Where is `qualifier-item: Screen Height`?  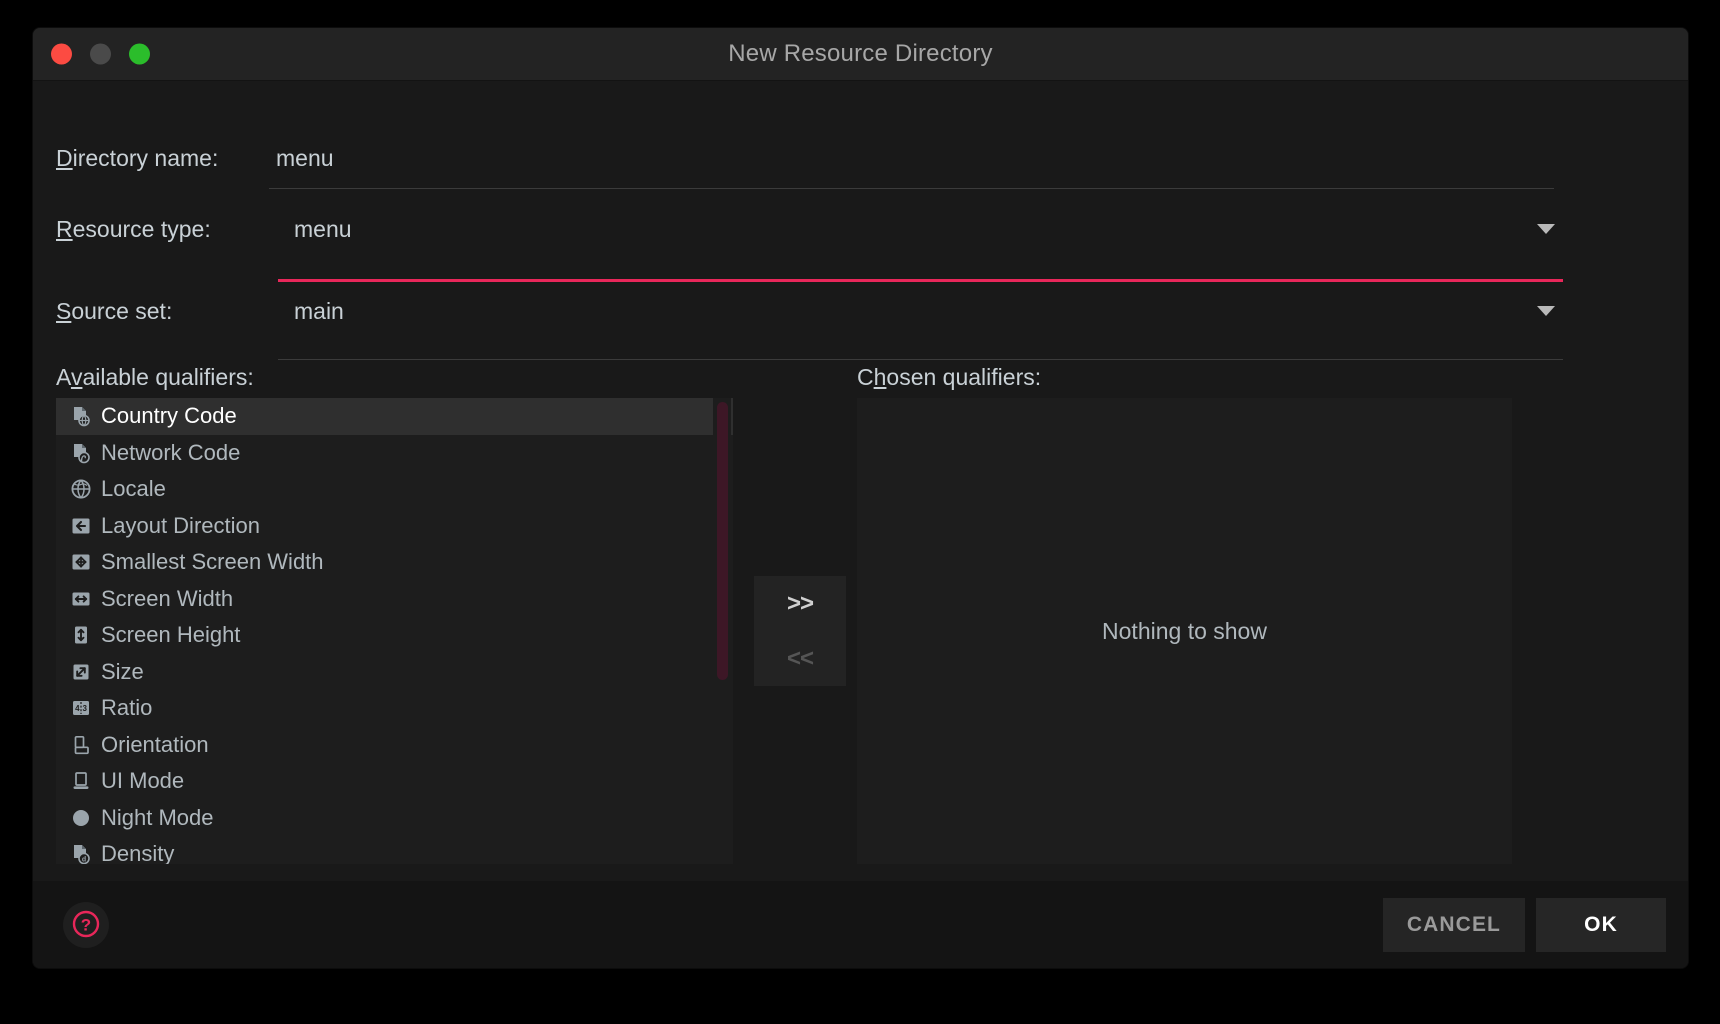
qualifier-item: Screen Height is located at coordinates (394, 635).